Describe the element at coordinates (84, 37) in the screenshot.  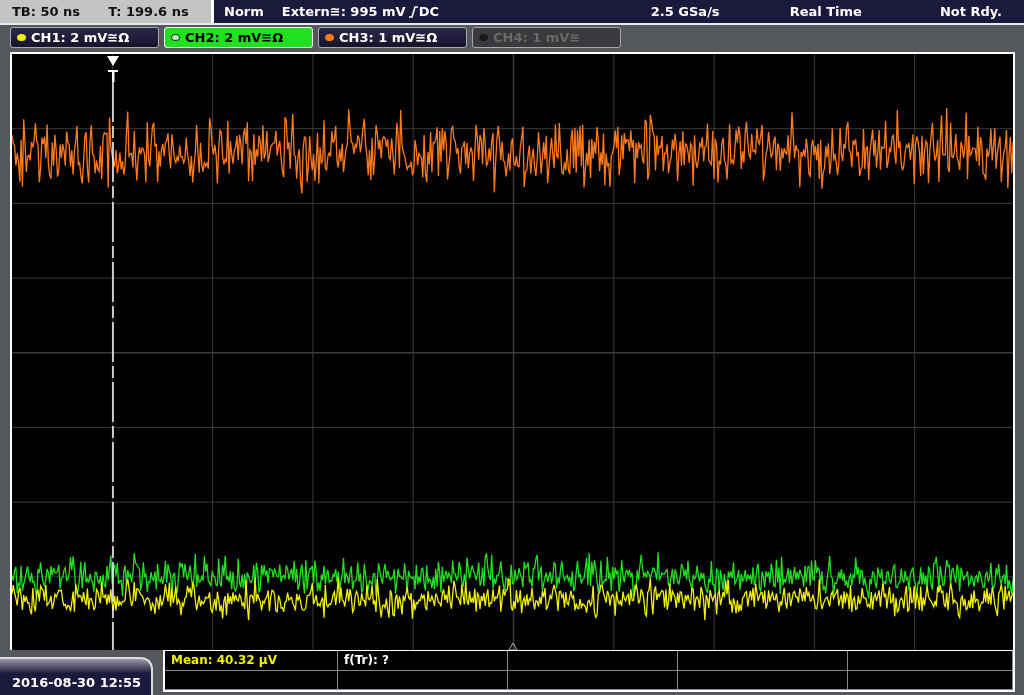
I see `channel-button: CH1: 2 mV≅Ω` at that location.